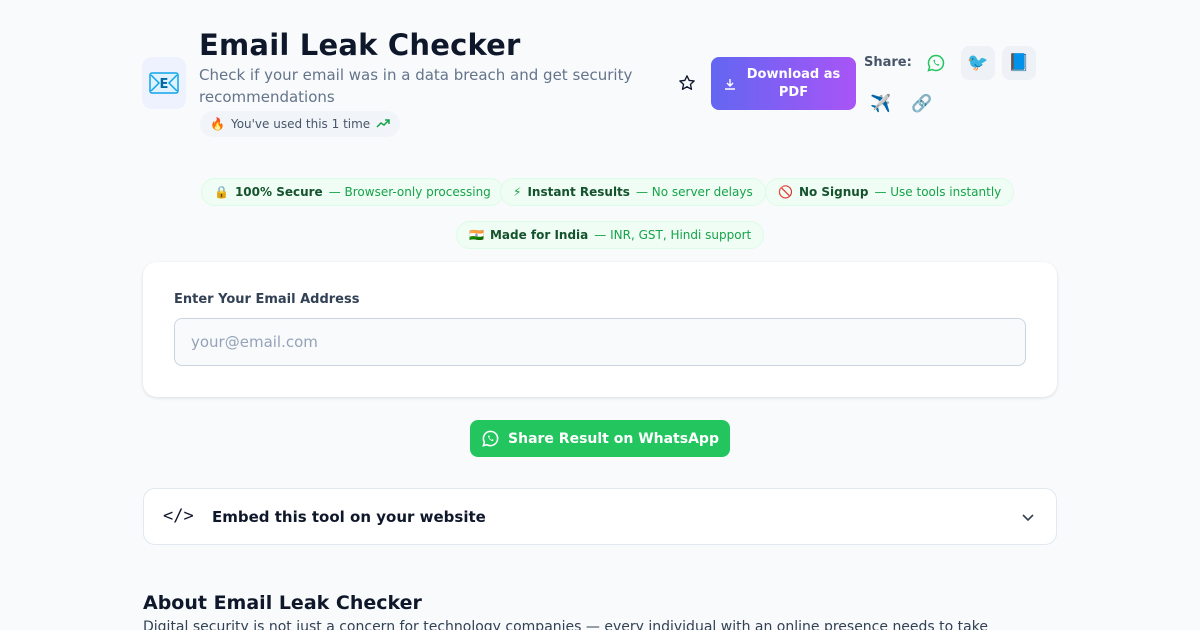  What do you see at coordinates (282, 603) in the screenshot?
I see `about-heading: About Email Leak Checker` at bounding box center [282, 603].